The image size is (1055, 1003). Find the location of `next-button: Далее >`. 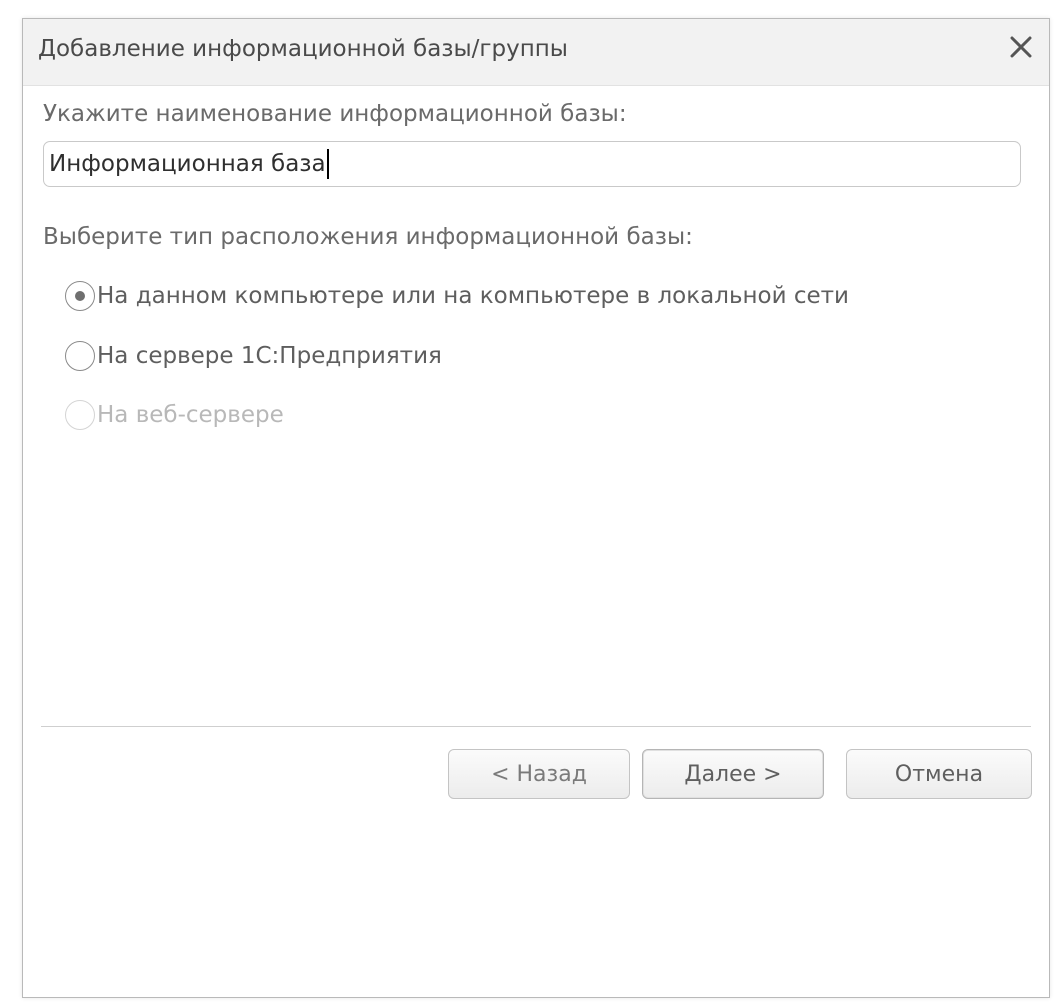

next-button: Далее > is located at coordinates (733, 774).